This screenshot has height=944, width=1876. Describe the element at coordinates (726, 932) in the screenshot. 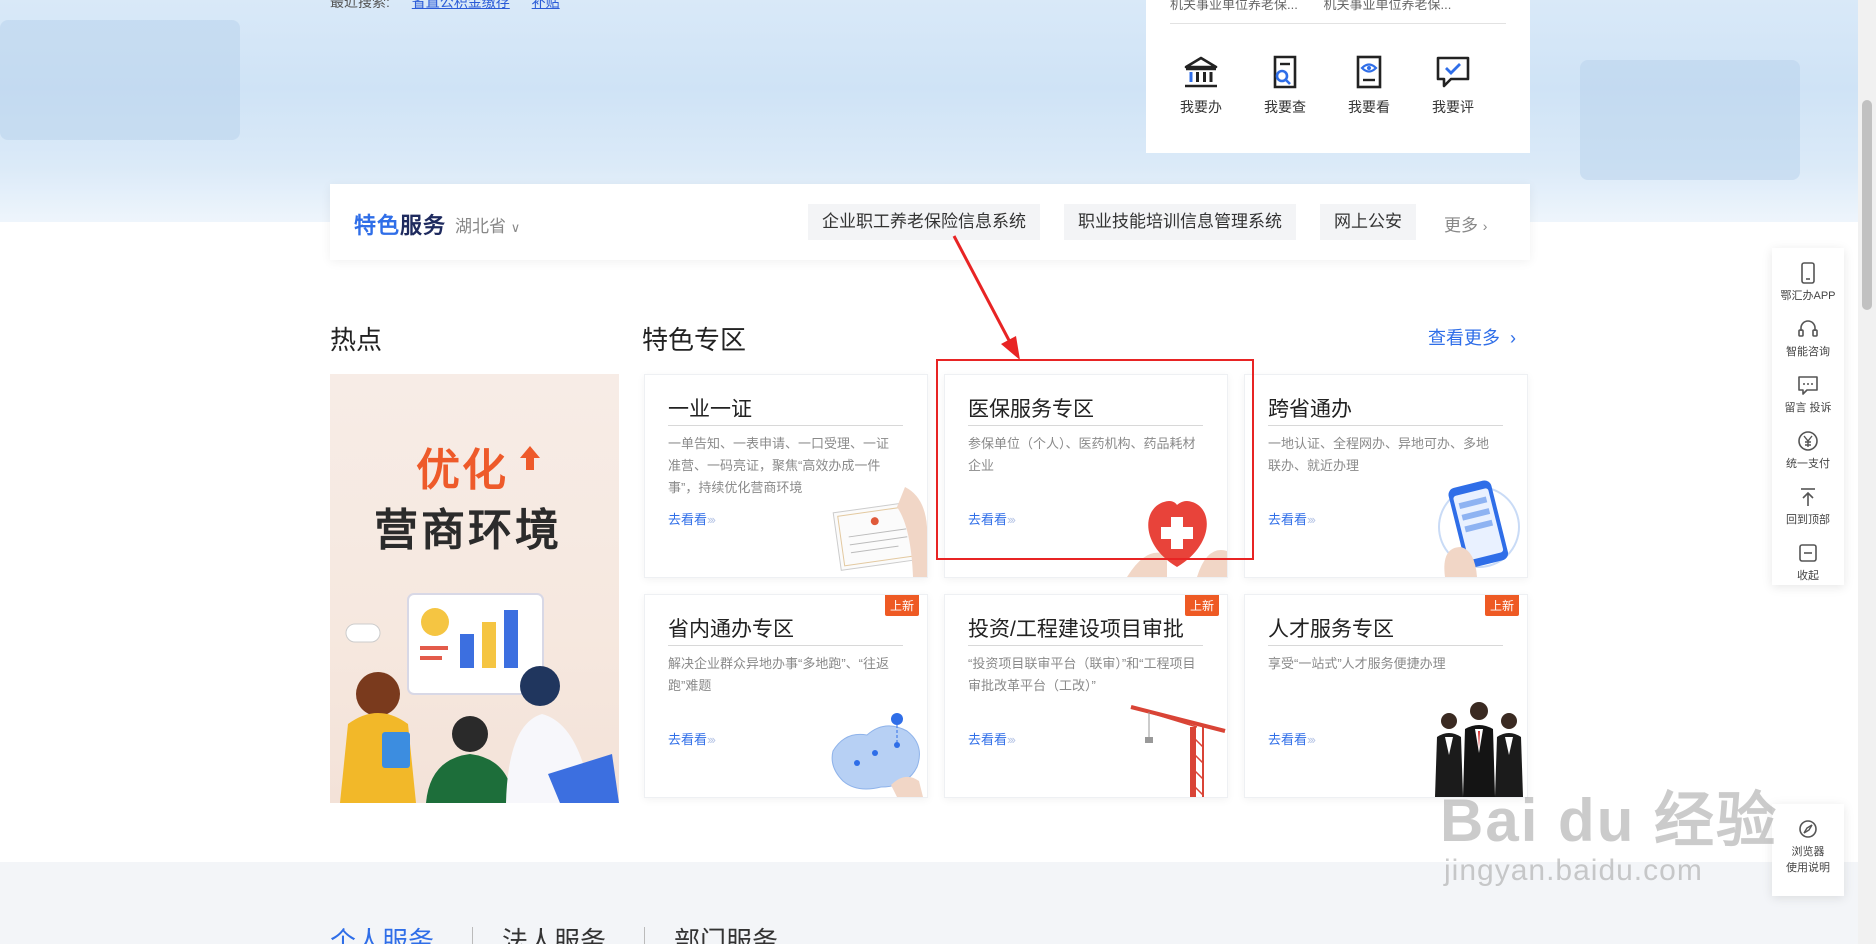

I see `tab-department: 部门服务` at that location.